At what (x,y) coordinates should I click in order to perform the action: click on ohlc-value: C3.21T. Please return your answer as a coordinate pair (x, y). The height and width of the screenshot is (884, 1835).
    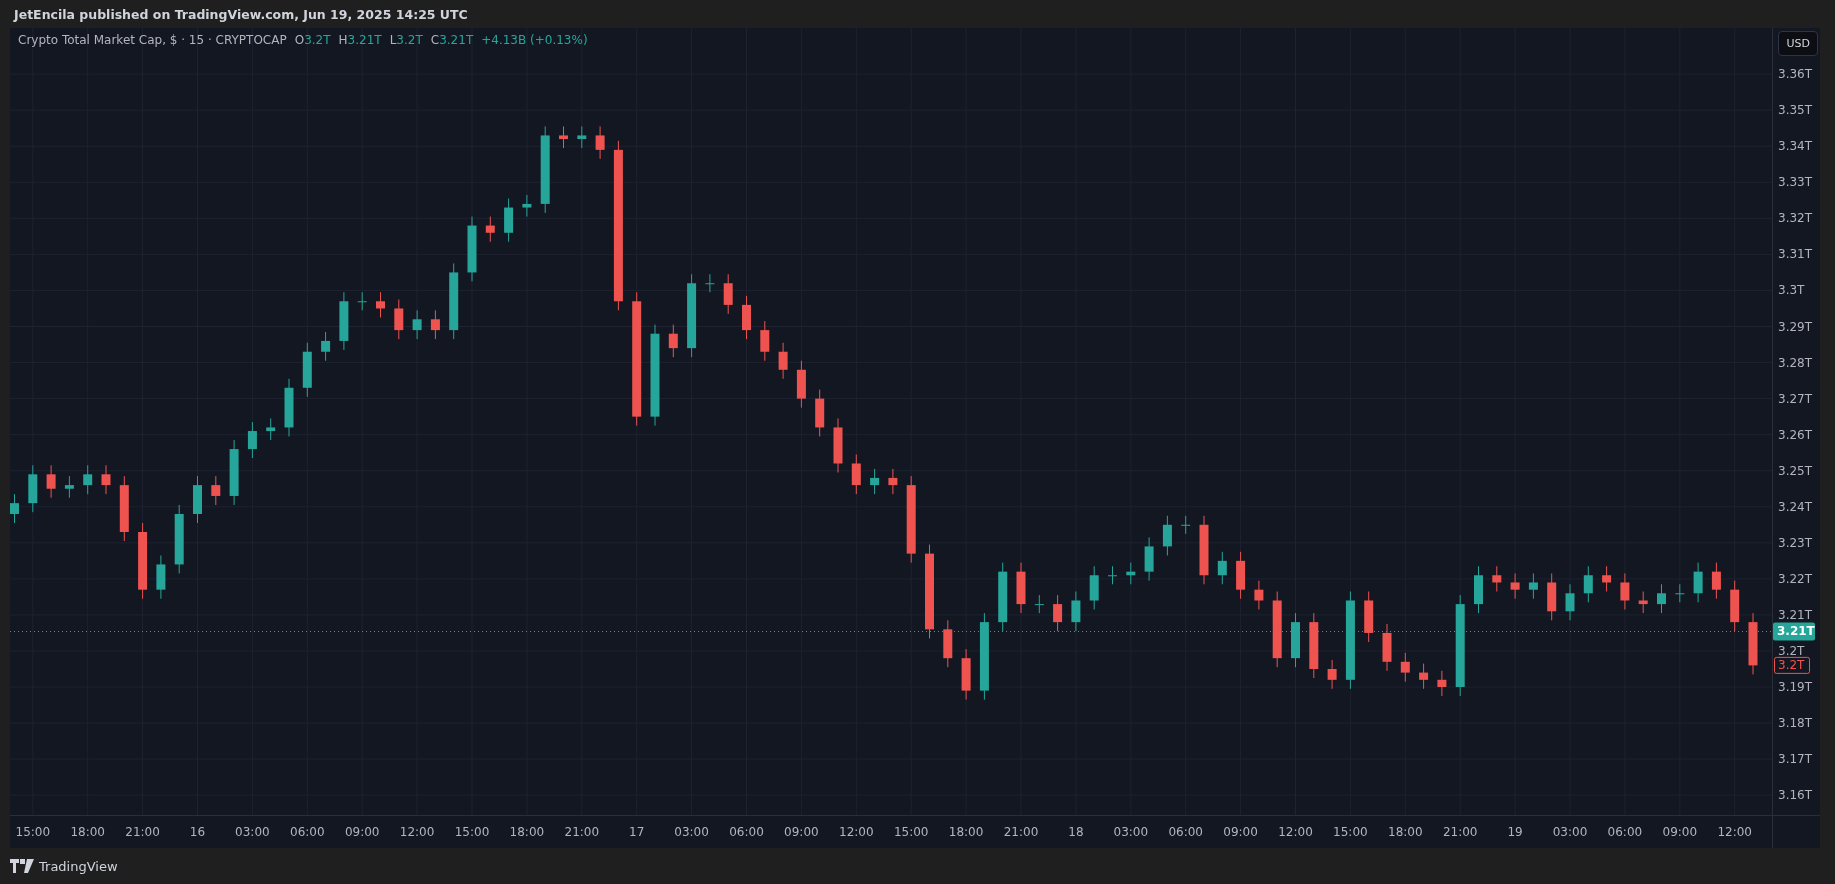
    Looking at the image, I should click on (452, 40).